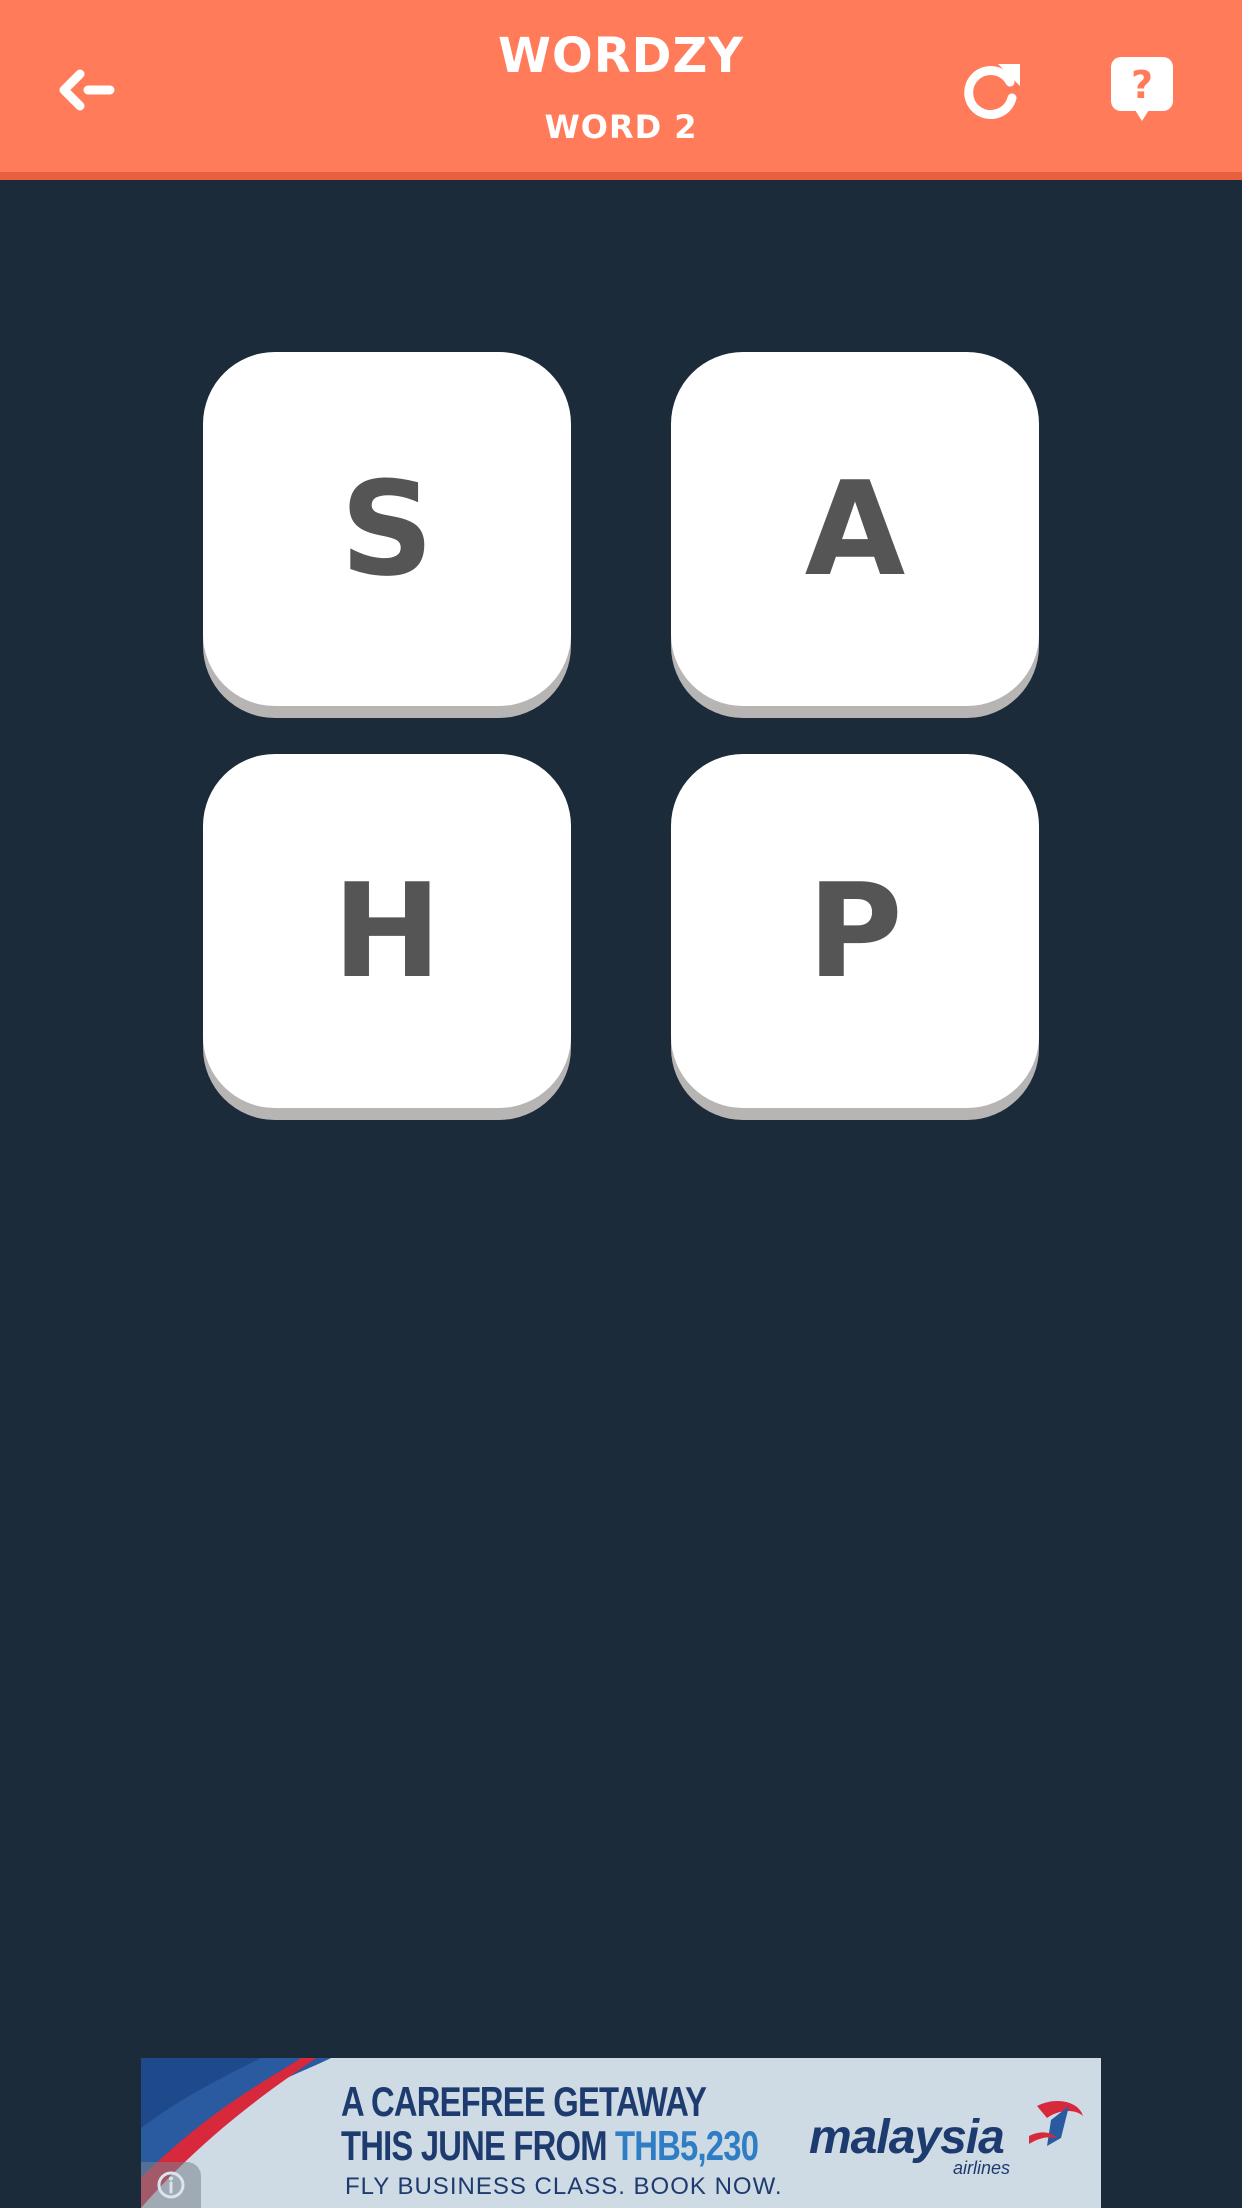 This screenshot has height=2208, width=1242. I want to click on ad-cta: FLY BUSINESS CLASS. BOOK NOW., so click(564, 2186).